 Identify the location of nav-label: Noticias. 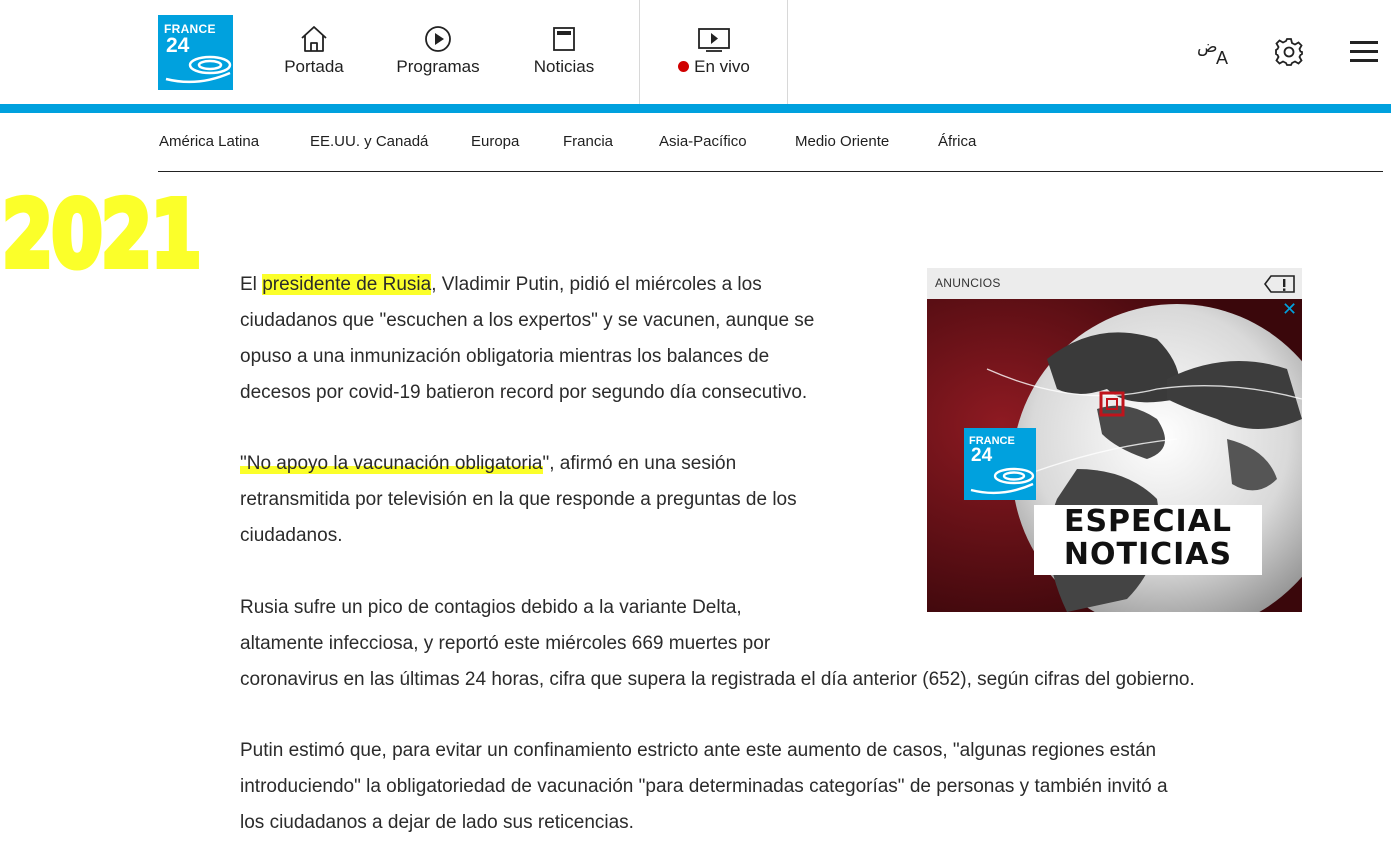
(564, 66).